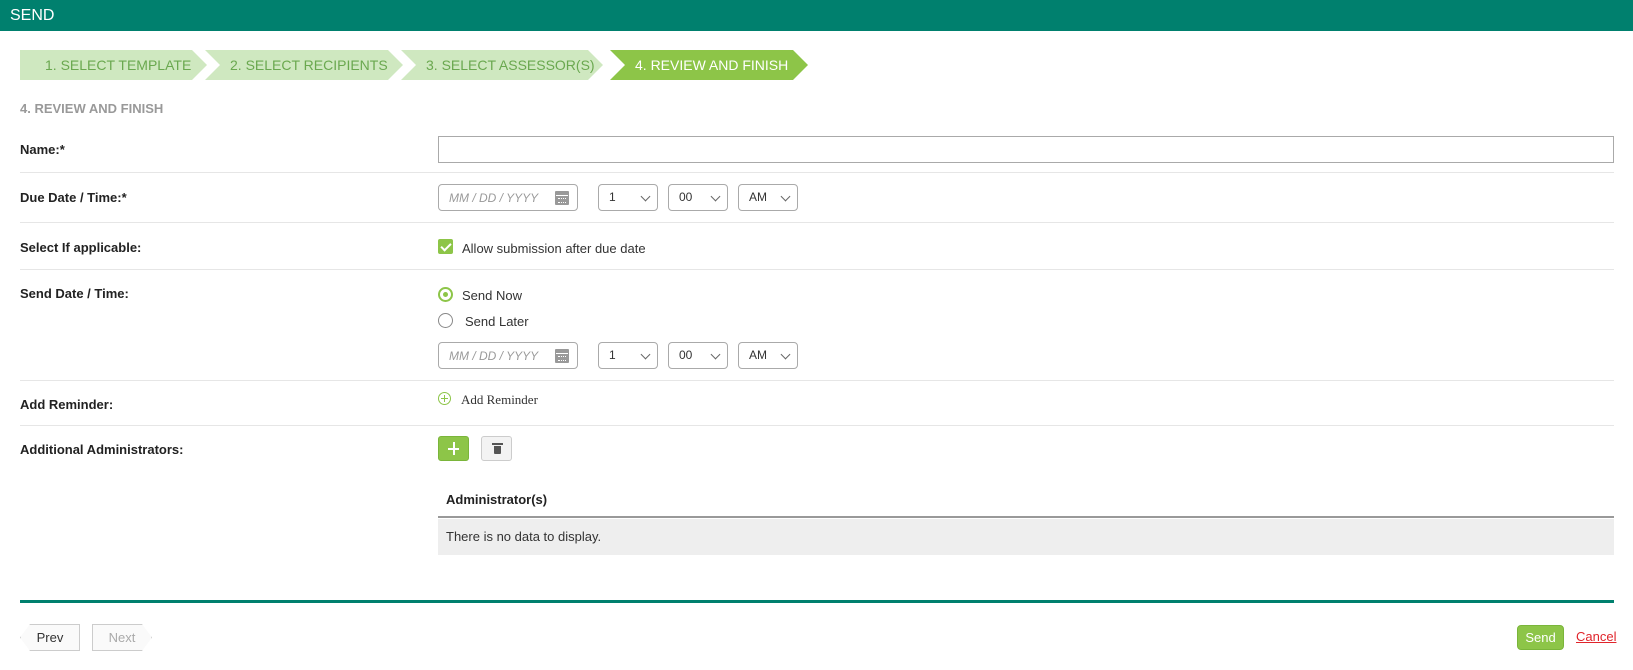  What do you see at coordinates (67, 404) in the screenshot?
I see `add-reminder-label: Add Reminder:` at bounding box center [67, 404].